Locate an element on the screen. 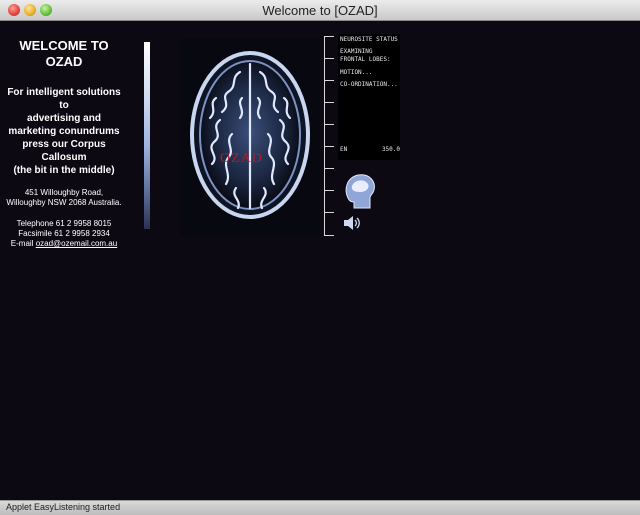  email-link: ozad@ozemail.com.au is located at coordinates (77, 243).